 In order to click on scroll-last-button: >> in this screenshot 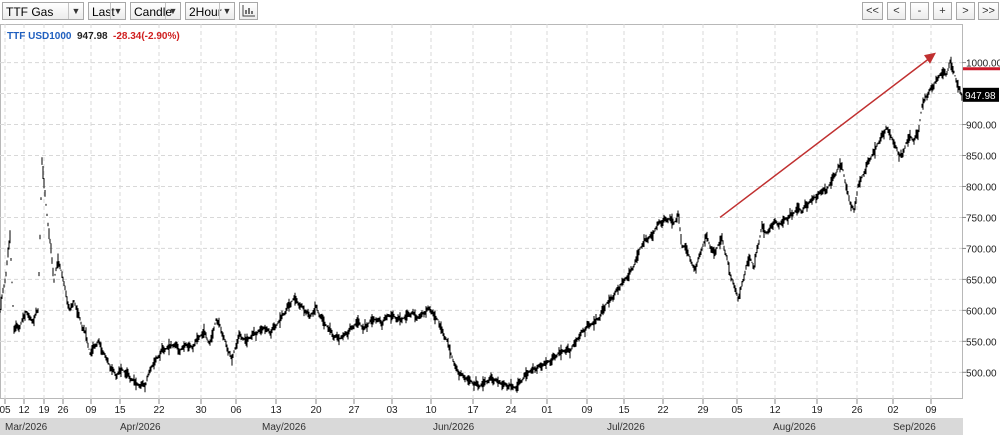, I will do `click(988, 11)`.